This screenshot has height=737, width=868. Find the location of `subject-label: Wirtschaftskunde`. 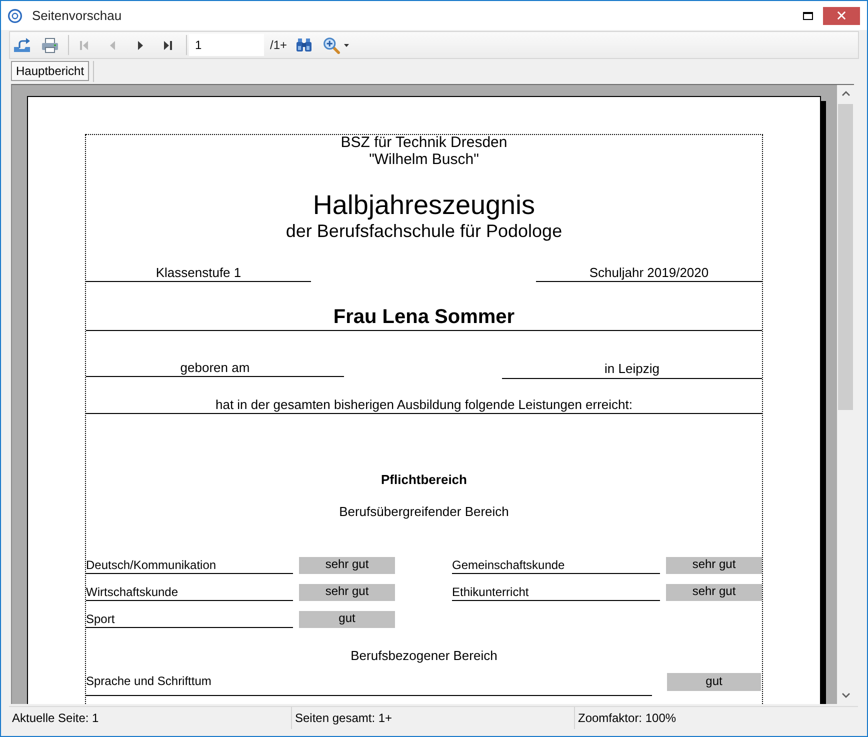

subject-label: Wirtschaftskunde is located at coordinates (189, 592).